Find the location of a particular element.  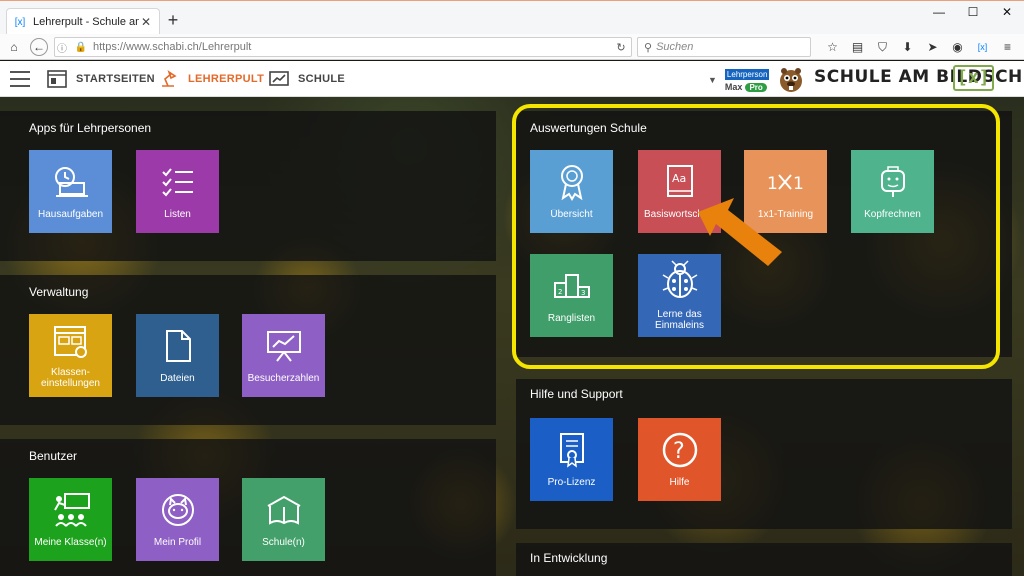

checklist-icon is located at coordinates (177, 182).